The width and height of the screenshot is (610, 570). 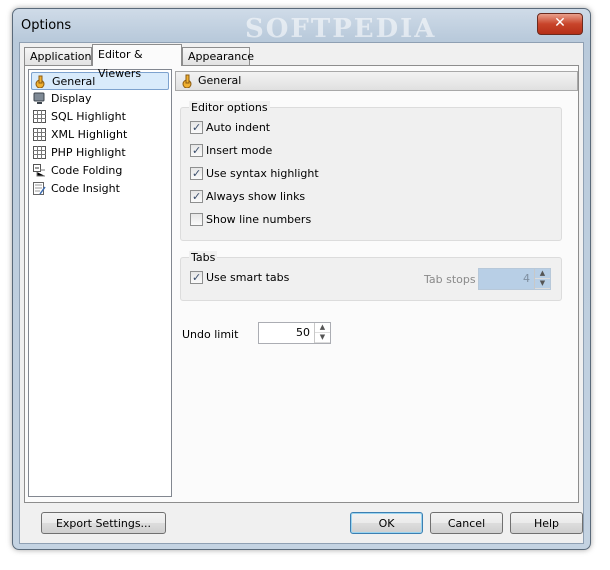 What do you see at coordinates (546, 523) in the screenshot?
I see `help-button: Help` at bounding box center [546, 523].